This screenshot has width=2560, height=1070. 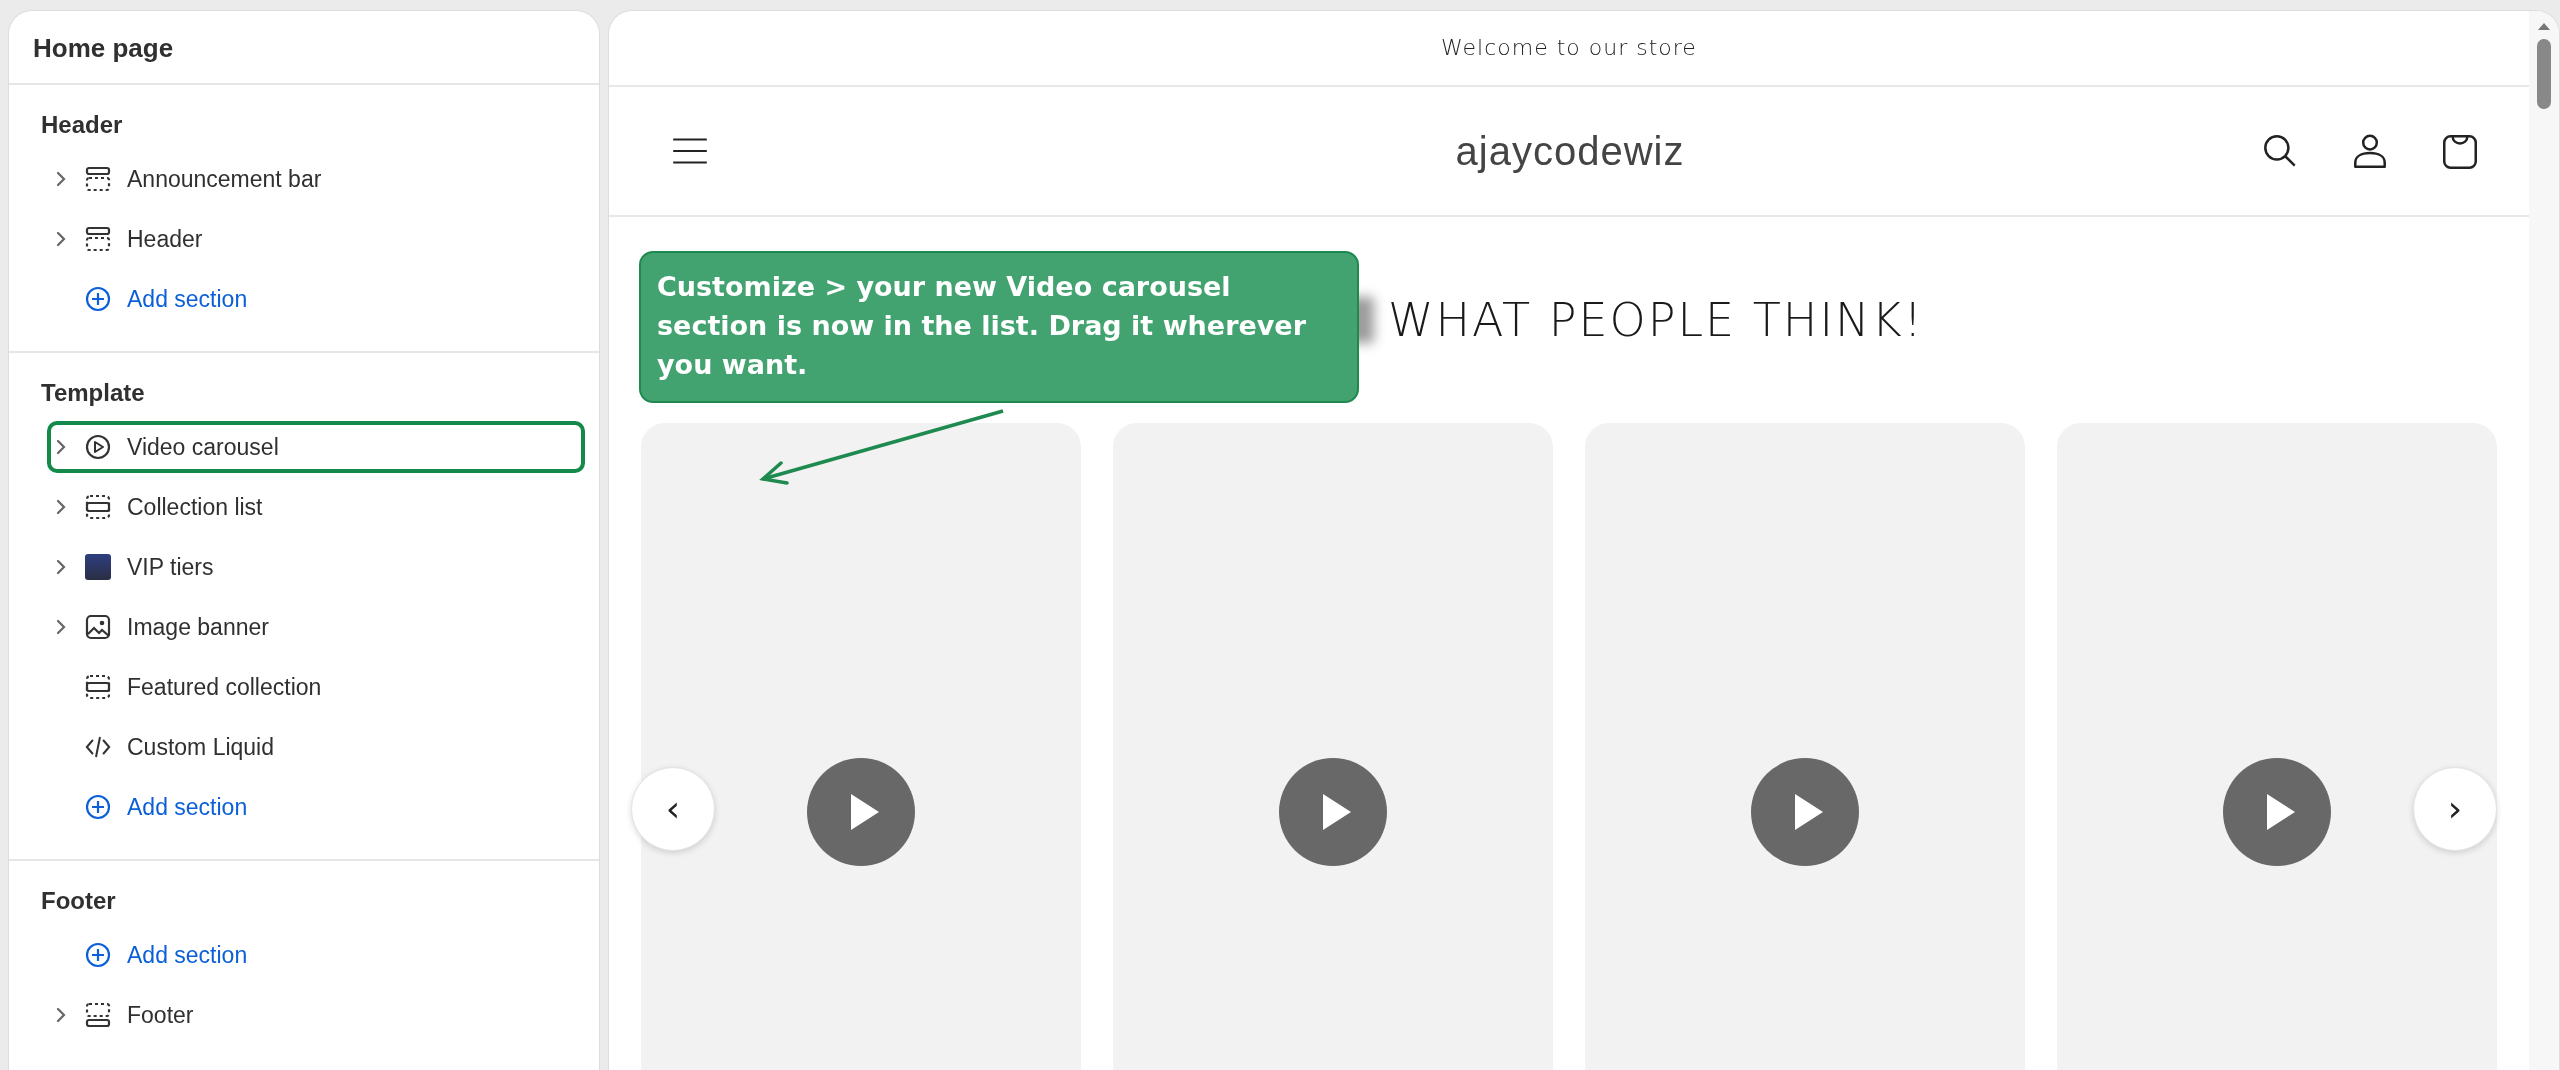 I want to click on scroll-up-icon, so click(x=2544, y=26).